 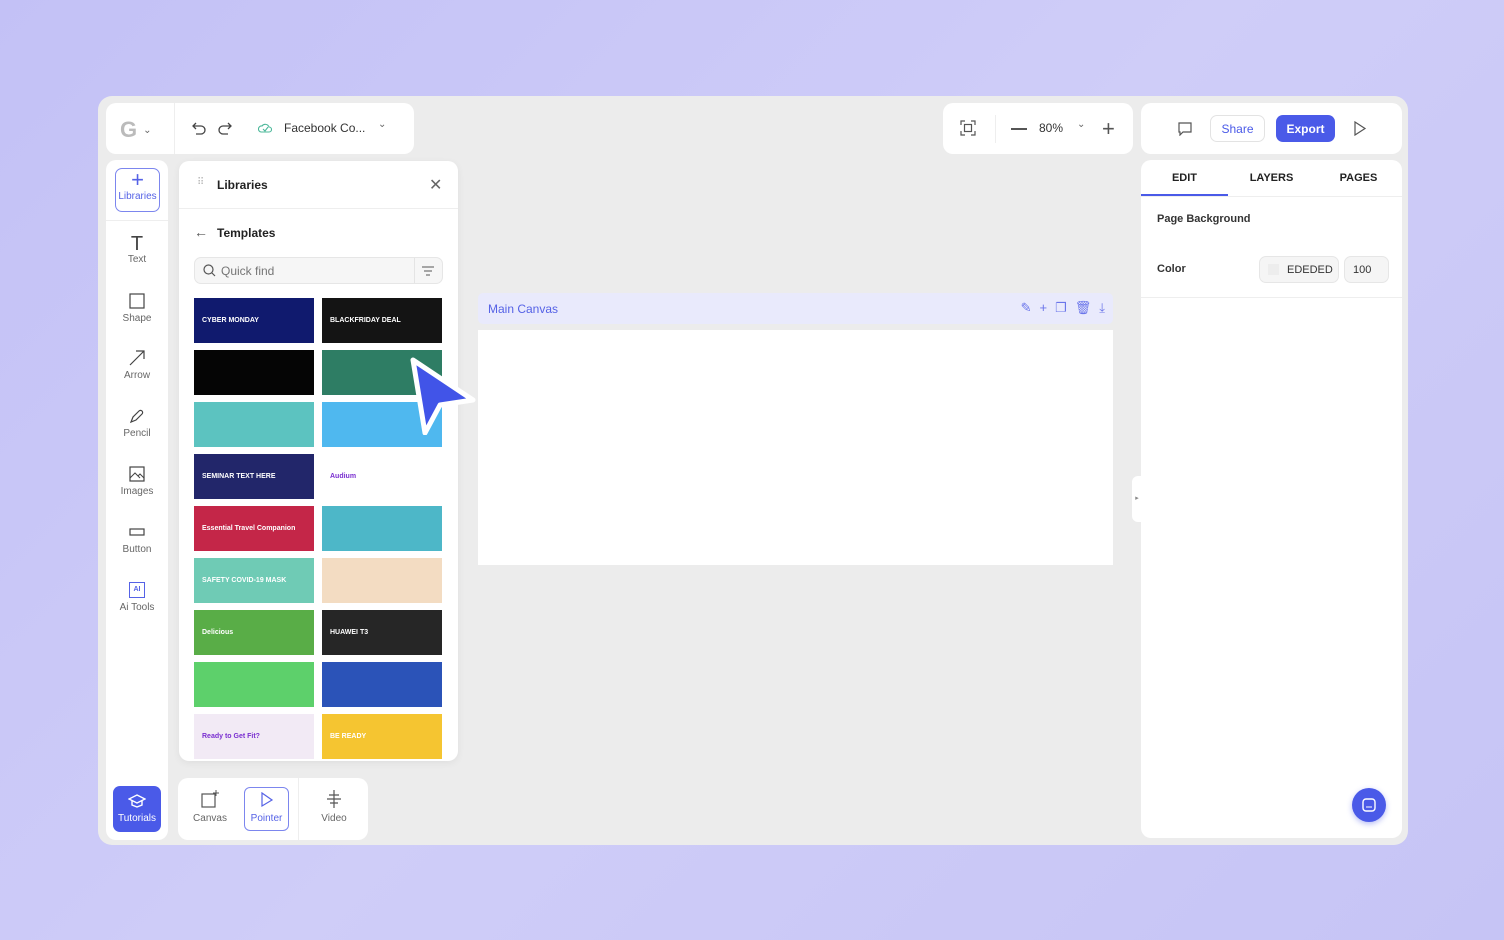 I want to click on section-title: Templates, so click(x=246, y=233).